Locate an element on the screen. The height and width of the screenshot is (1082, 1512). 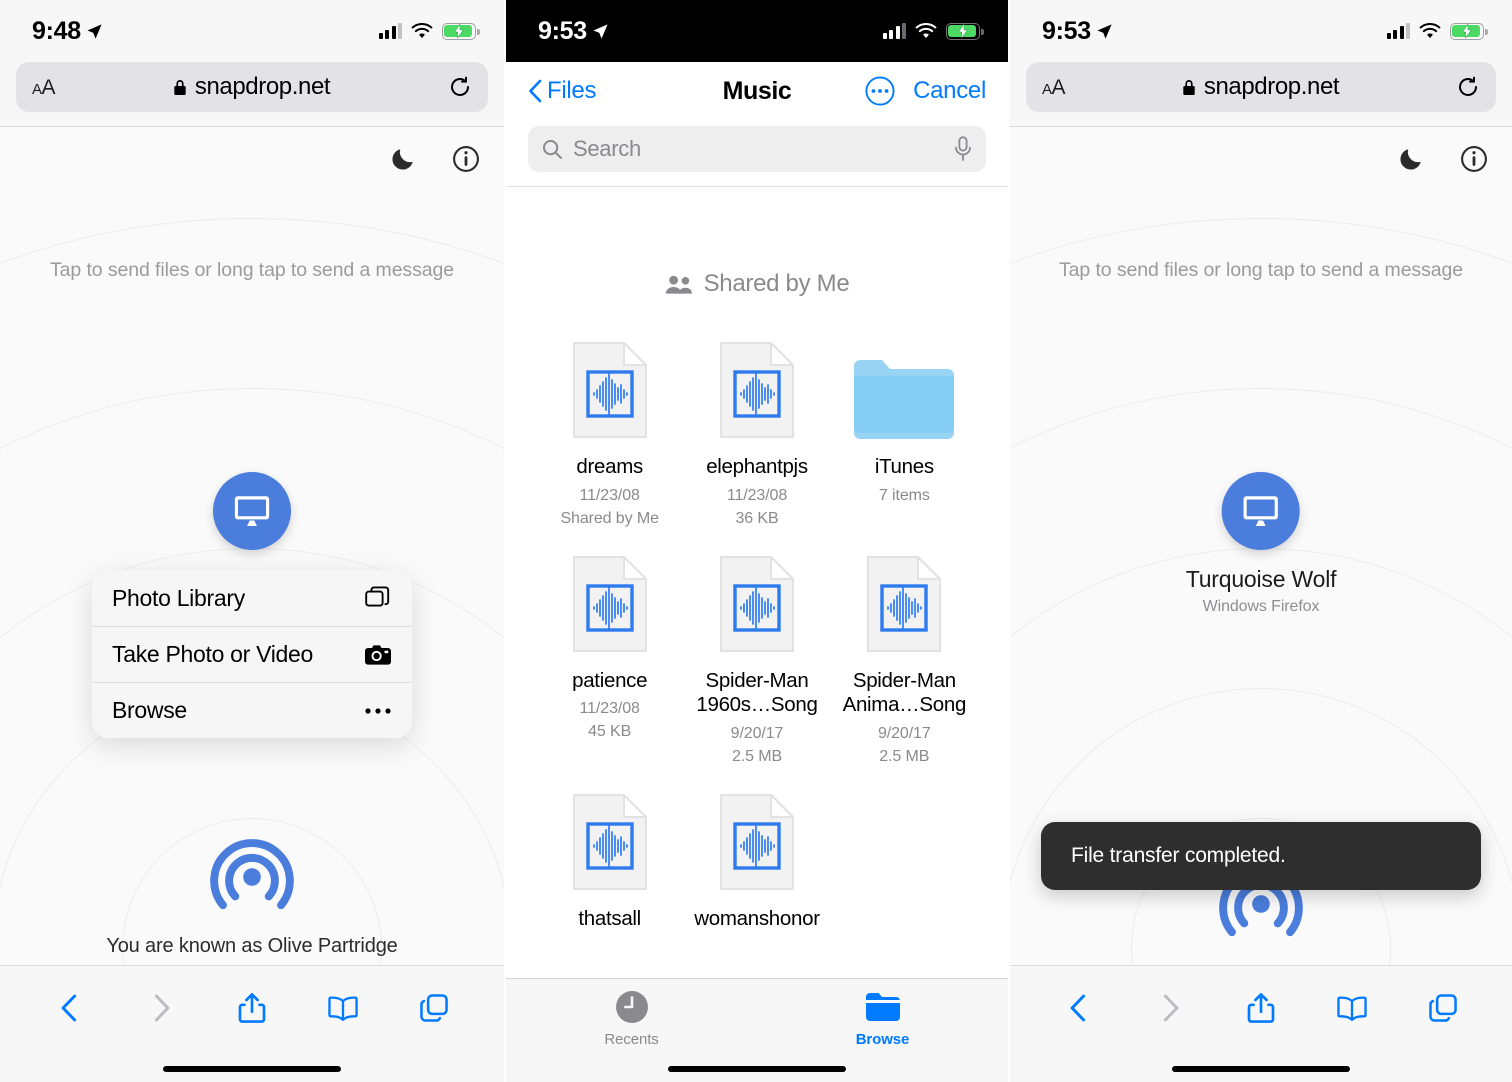
tab-label: Browse is located at coordinates (882, 1039).